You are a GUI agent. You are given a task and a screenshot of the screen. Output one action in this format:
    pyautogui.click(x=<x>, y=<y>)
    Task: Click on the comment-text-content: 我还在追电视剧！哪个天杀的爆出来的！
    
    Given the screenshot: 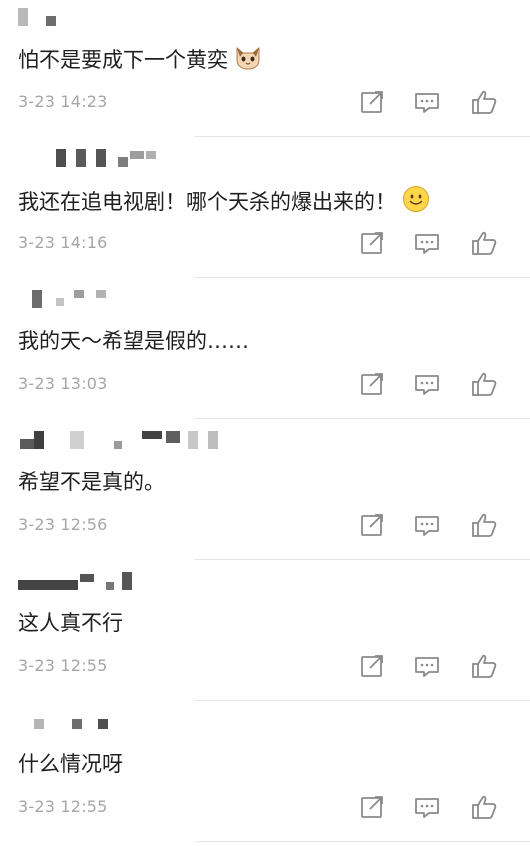 What is the action you would take?
    pyautogui.click(x=207, y=202)
    